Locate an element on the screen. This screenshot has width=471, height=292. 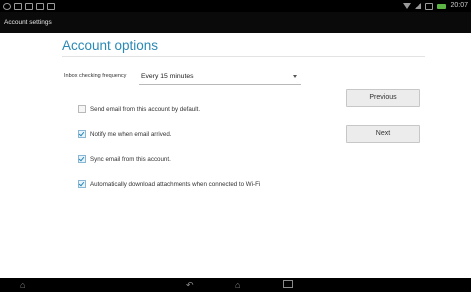
status-left-icons is located at coordinates (29, 6).